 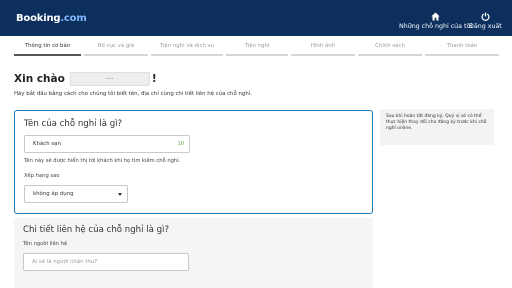 What do you see at coordinates (187, 46) in the screenshot?
I see `step-facilities-services: Tiện nghi và dịch vụ` at bounding box center [187, 46].